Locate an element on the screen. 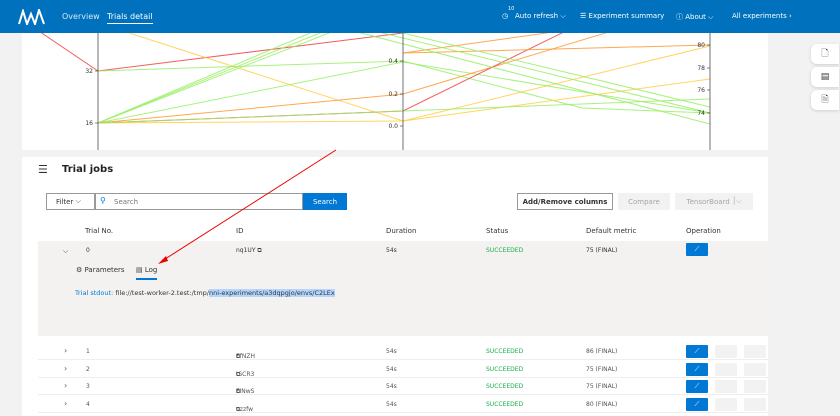  annotation-arrow is located at coordinates (247, 206).